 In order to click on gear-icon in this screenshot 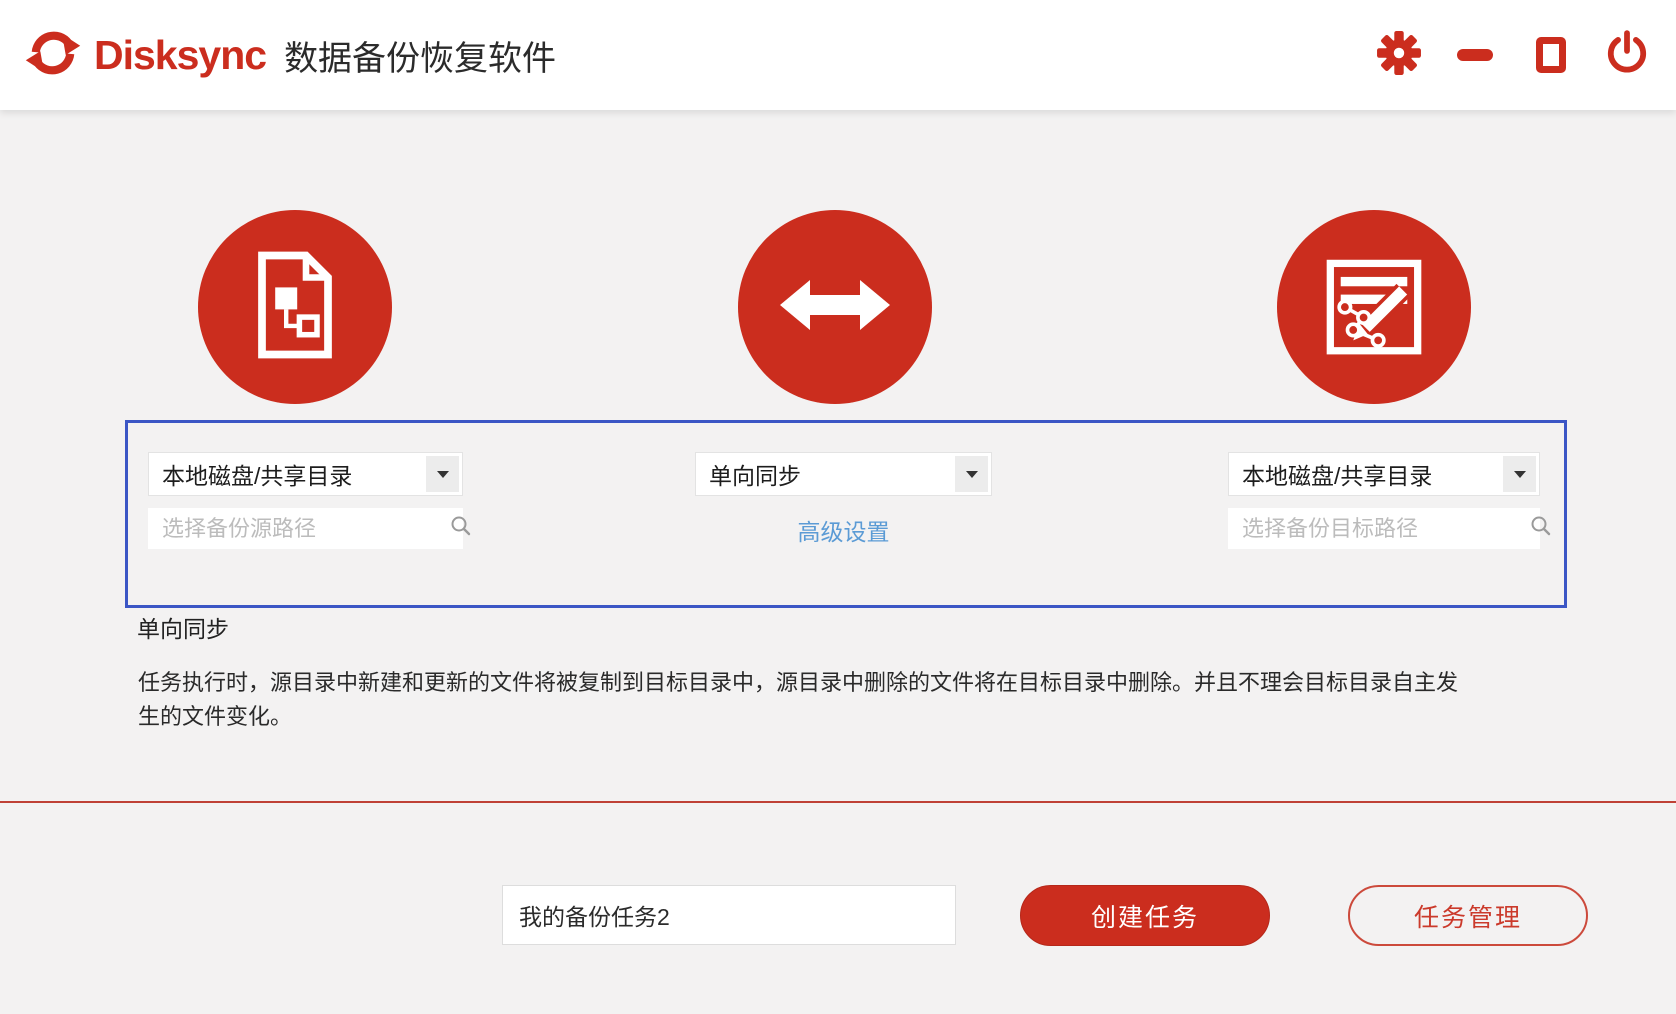, I will do `click(1399, 55)`.